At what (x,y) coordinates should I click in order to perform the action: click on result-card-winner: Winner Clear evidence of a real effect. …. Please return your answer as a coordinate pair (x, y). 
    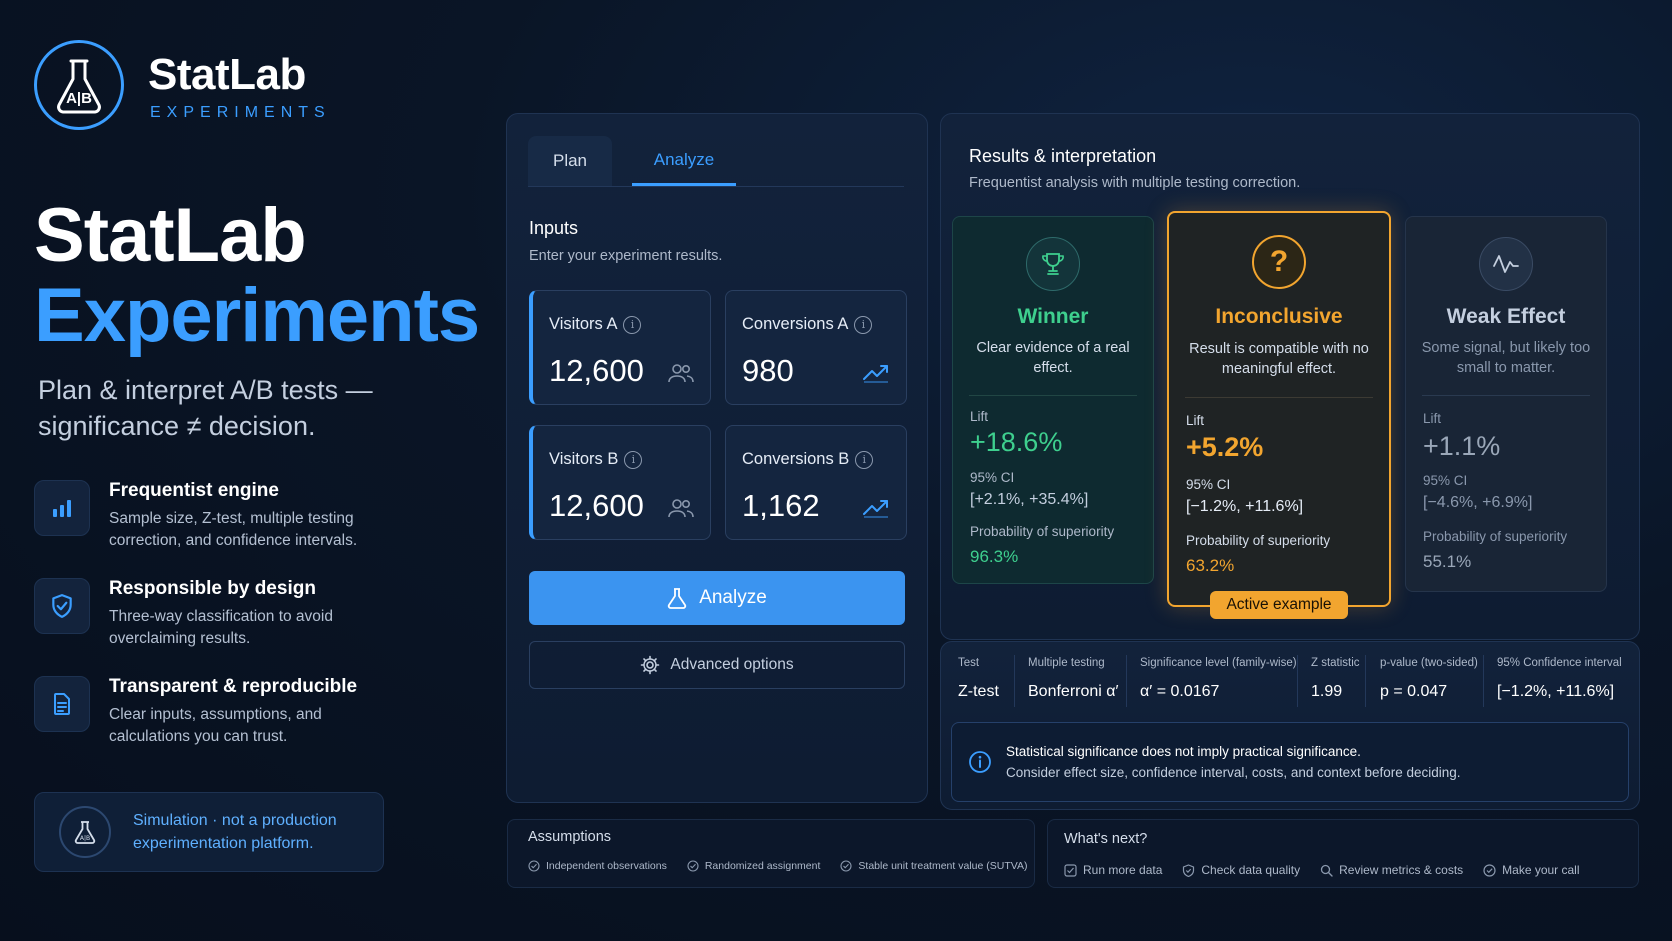
    Looking at the image, I should click on (1053, 400).